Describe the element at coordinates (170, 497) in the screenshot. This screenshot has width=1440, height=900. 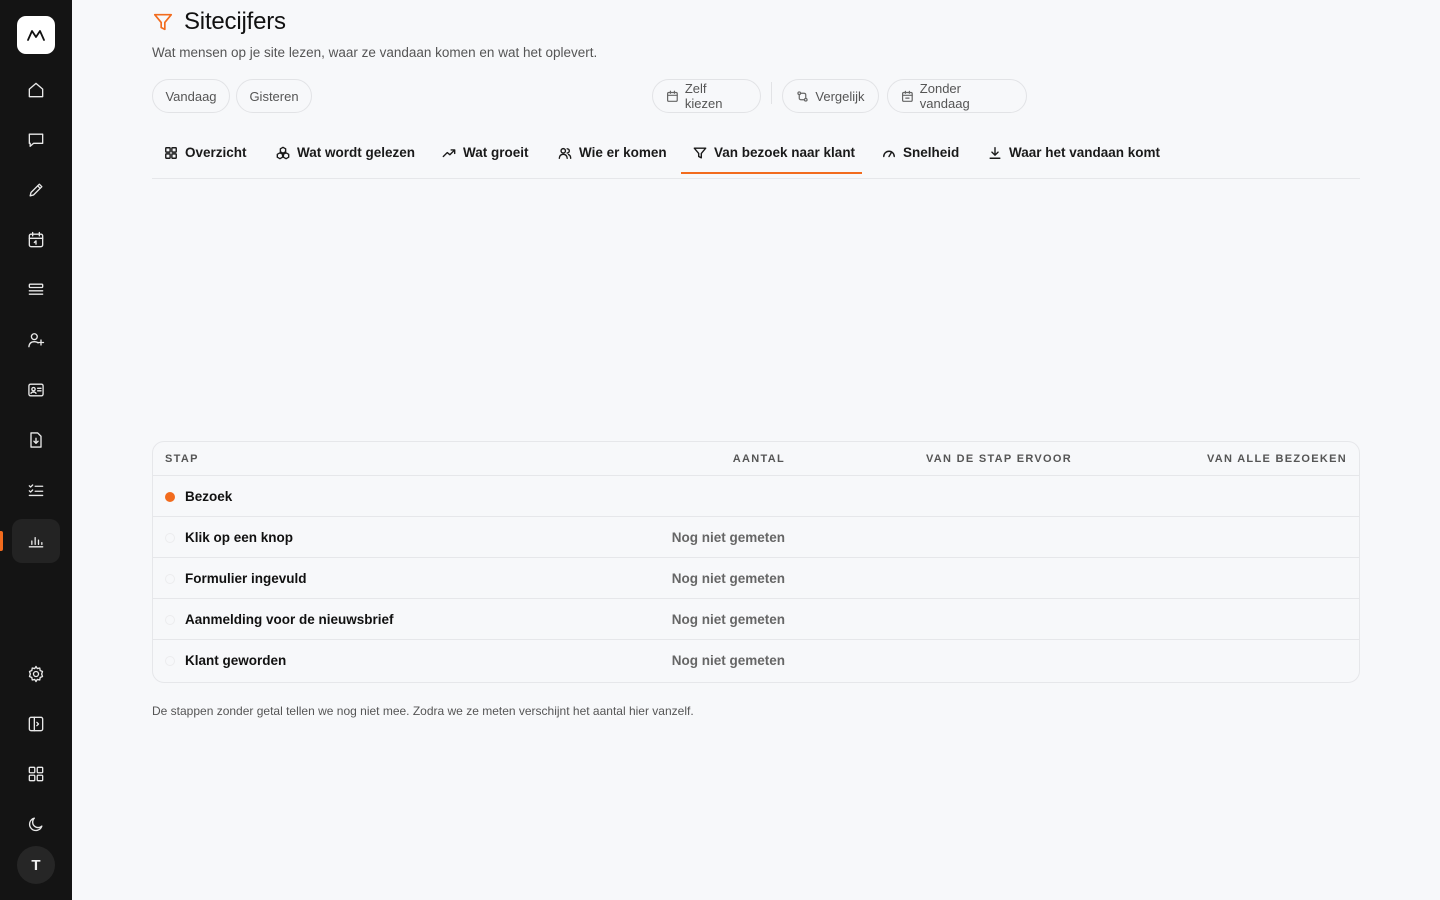
I see `step-indicator-active` at that location.